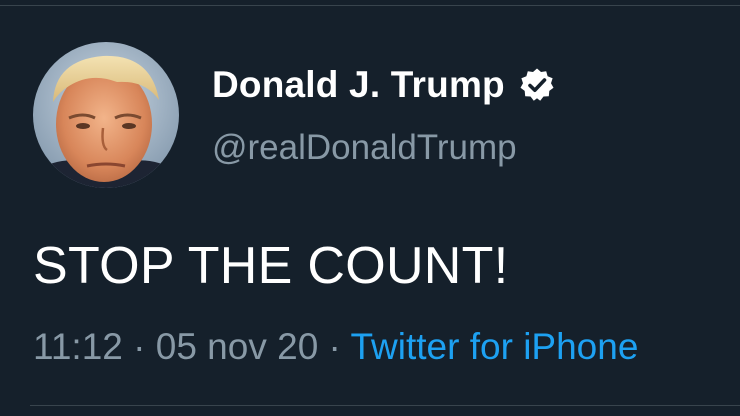 This screenshot has height=416, width=740. Describe the element at coordinates (78, 346) in the screenshot. I see `tweet-time: 11:12` at that location.